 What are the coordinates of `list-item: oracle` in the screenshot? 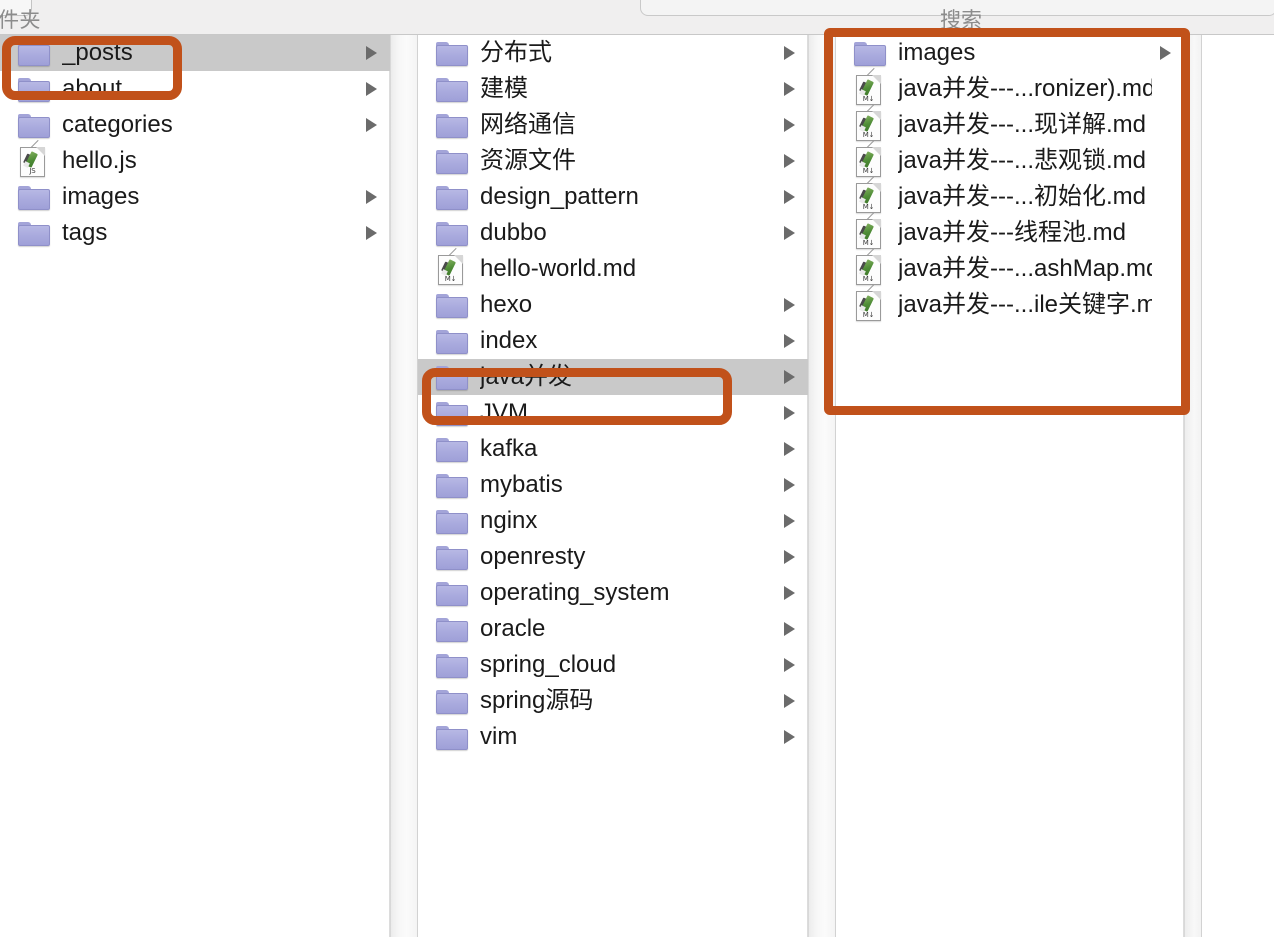 It's located at (613, 629).